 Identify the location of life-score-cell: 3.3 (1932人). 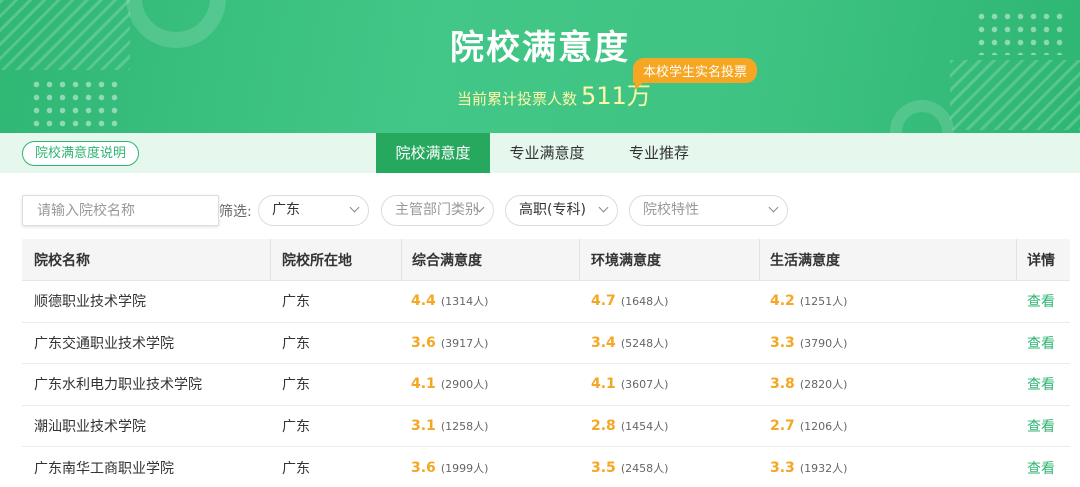
(808, 467).